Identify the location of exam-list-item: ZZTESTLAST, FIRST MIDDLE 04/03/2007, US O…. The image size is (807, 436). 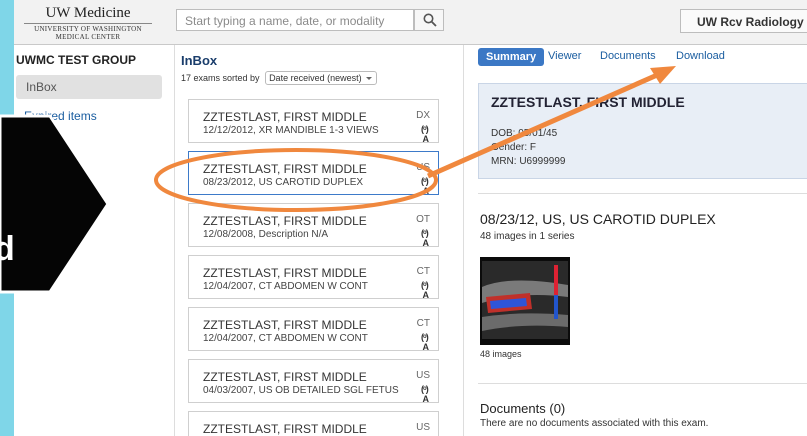
(313, 381).